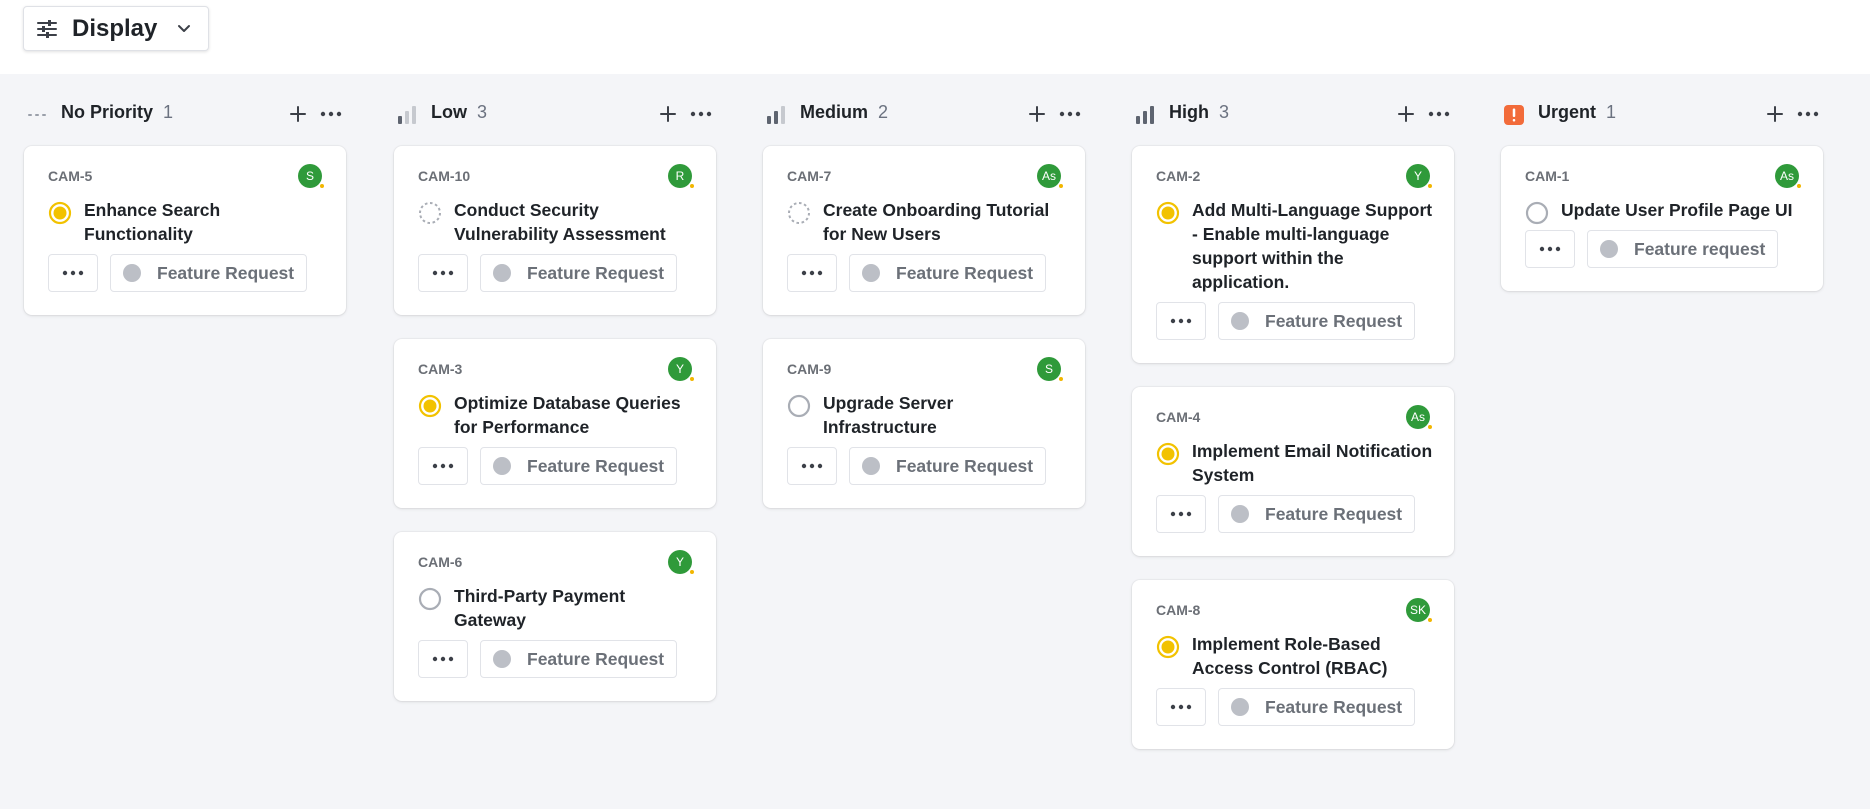 This screenshot has height=809, width=1870. I want to click on top-bar: Display, so click(935, 37).